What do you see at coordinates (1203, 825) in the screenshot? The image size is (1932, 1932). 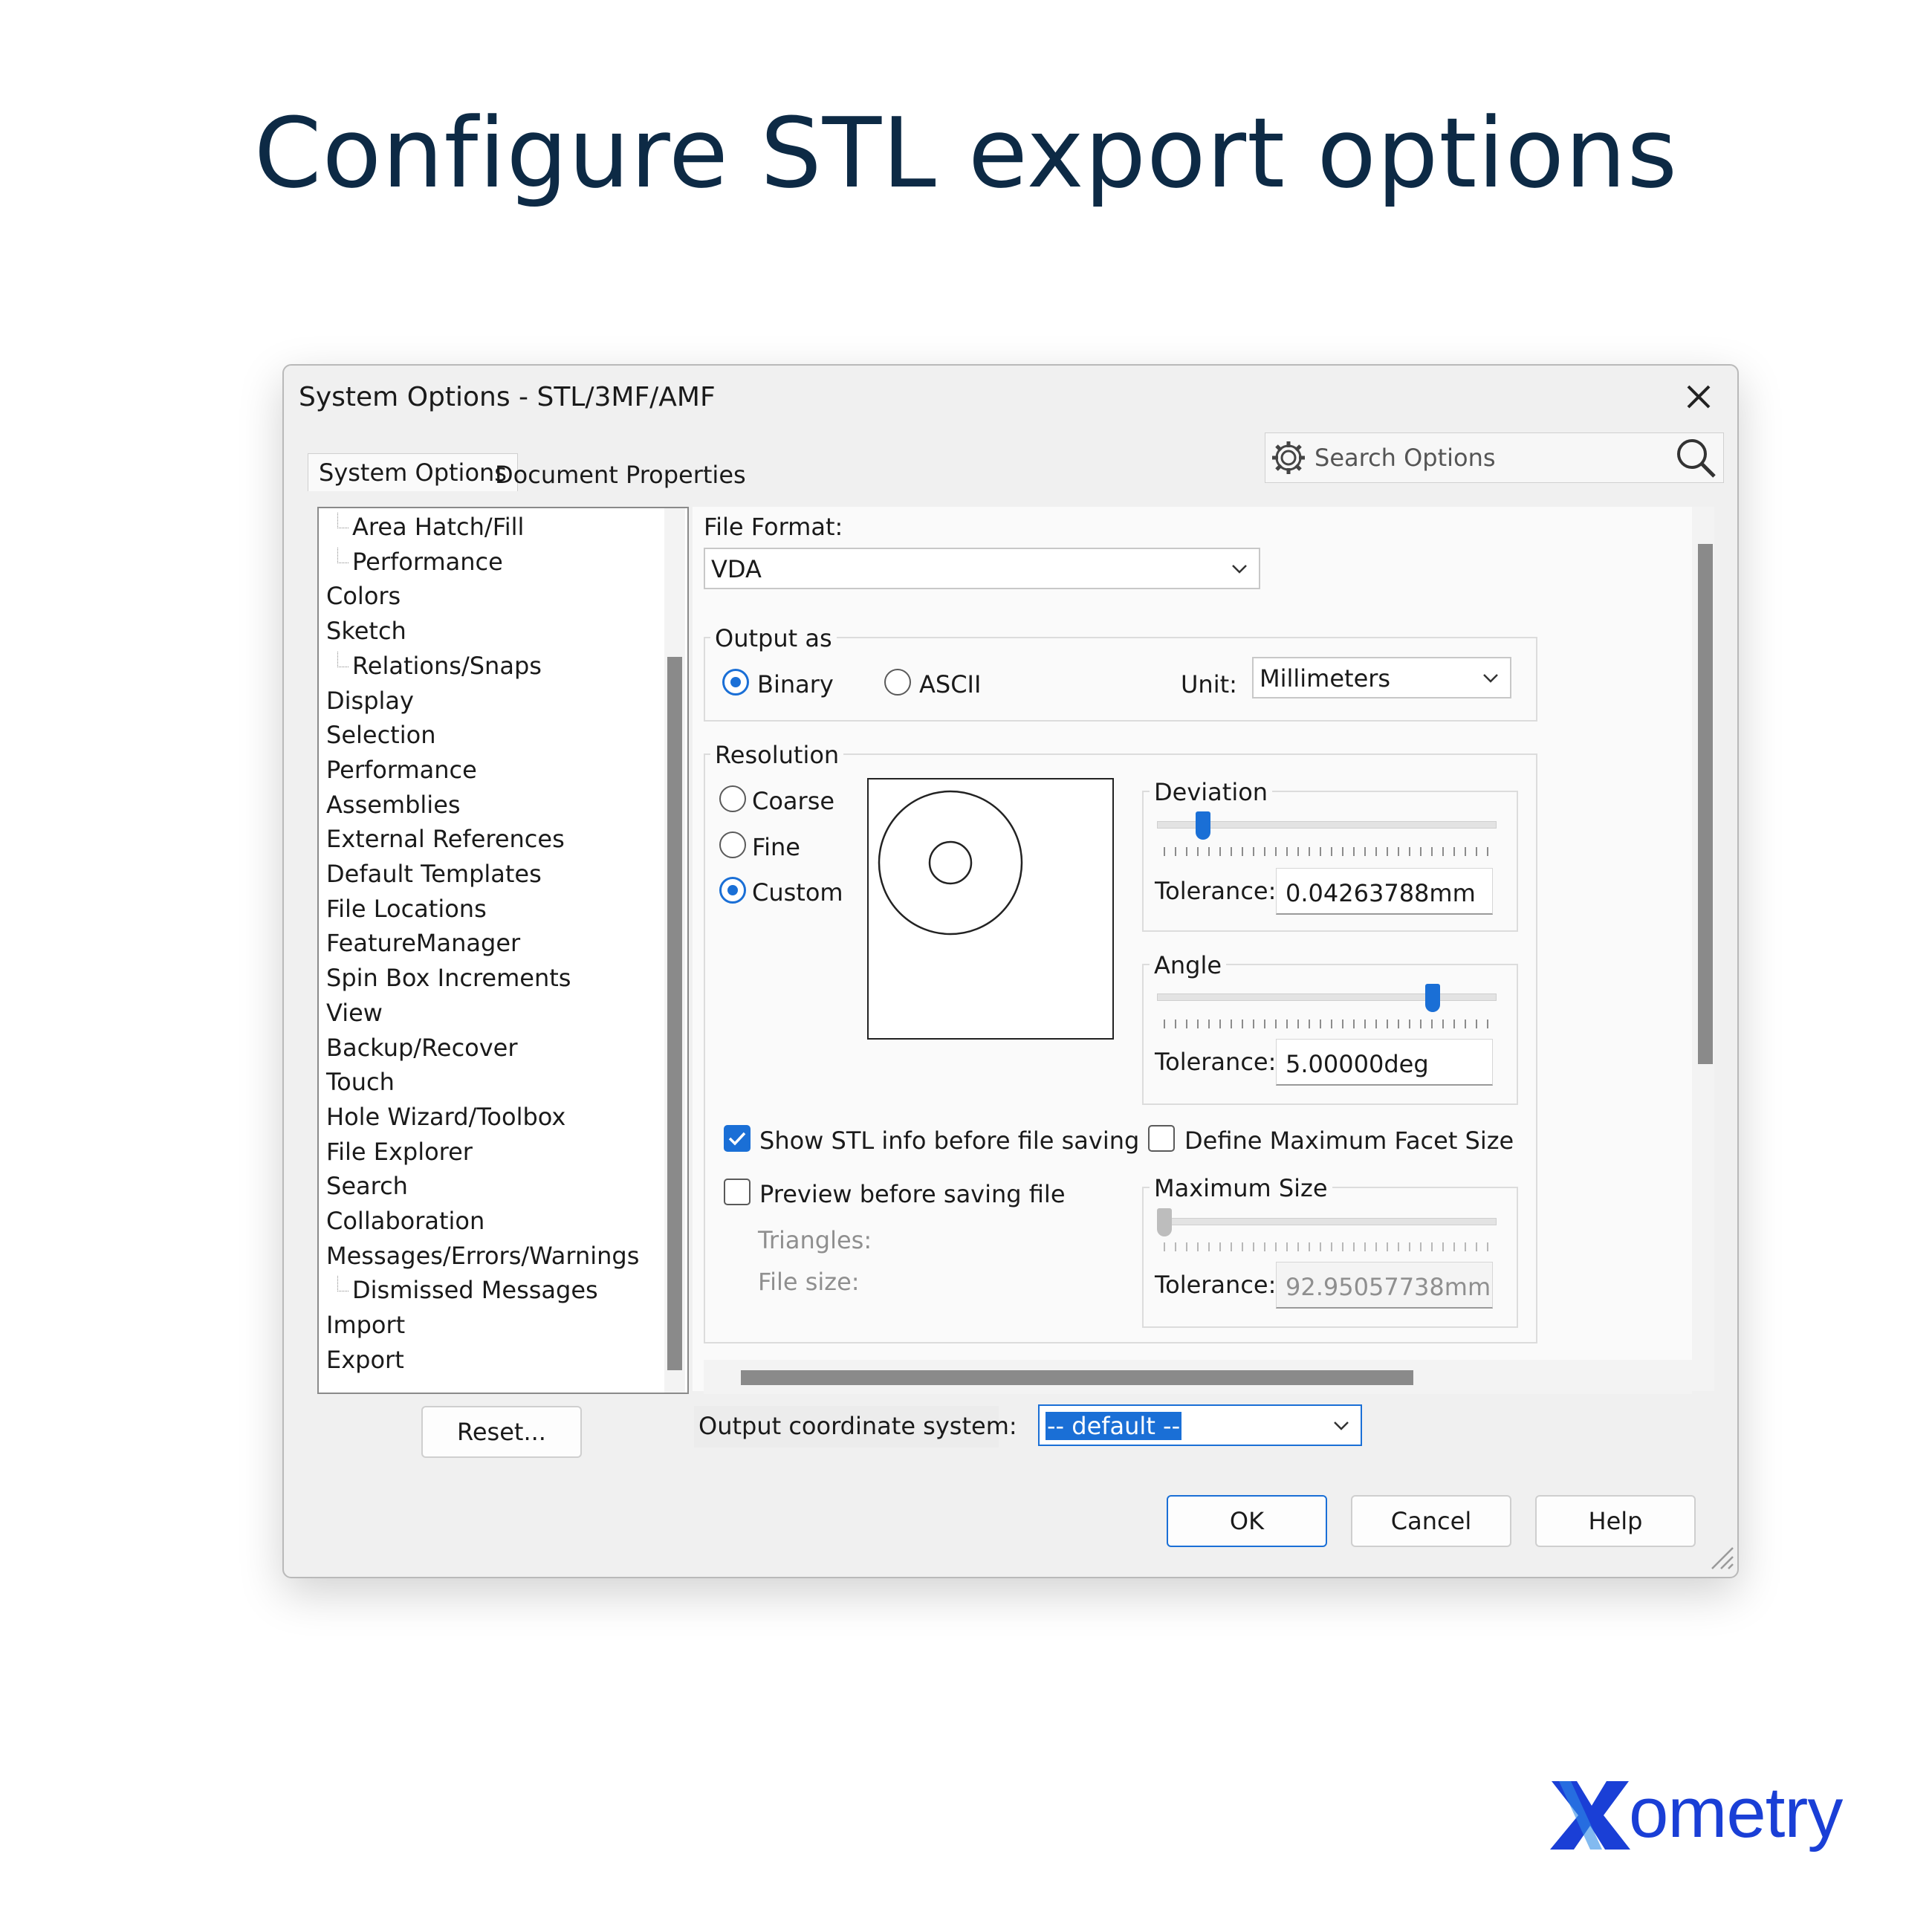 I see `deviation-slider-thumb` at bounding box center [1203, 825].